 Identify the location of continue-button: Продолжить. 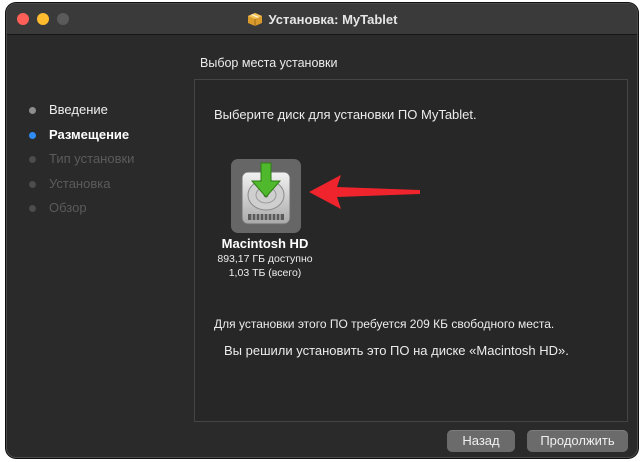
(577, 441).